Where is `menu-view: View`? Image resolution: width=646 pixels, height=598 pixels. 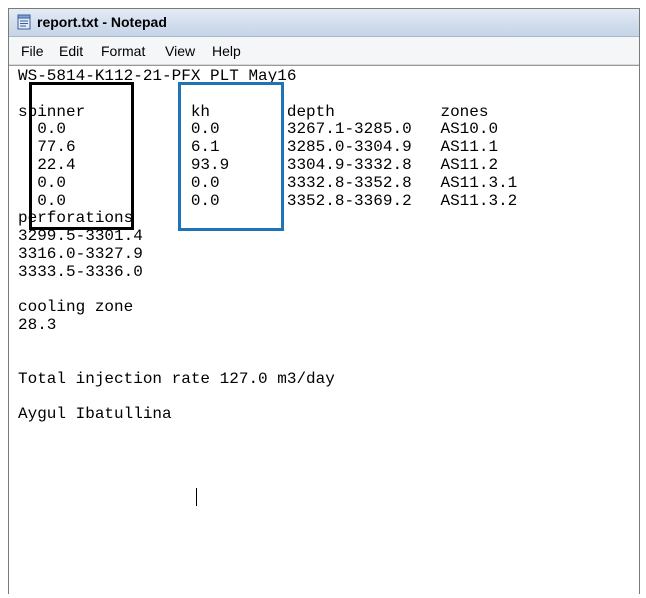 menu-view: View is located at coordinates (180, 51).